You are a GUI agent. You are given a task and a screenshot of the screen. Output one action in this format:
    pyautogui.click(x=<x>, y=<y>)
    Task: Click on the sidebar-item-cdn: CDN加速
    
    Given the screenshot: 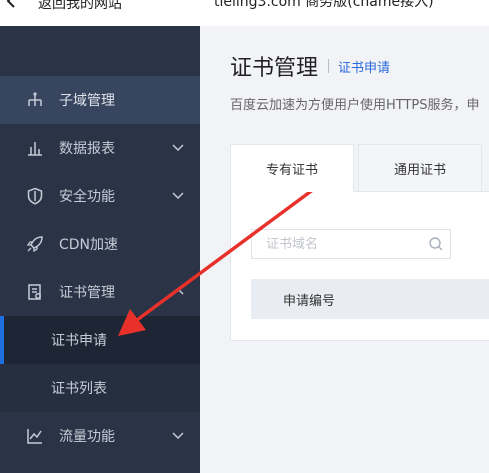 What is the action you would take?
    pyautogui.click(x=100, y=244)
    